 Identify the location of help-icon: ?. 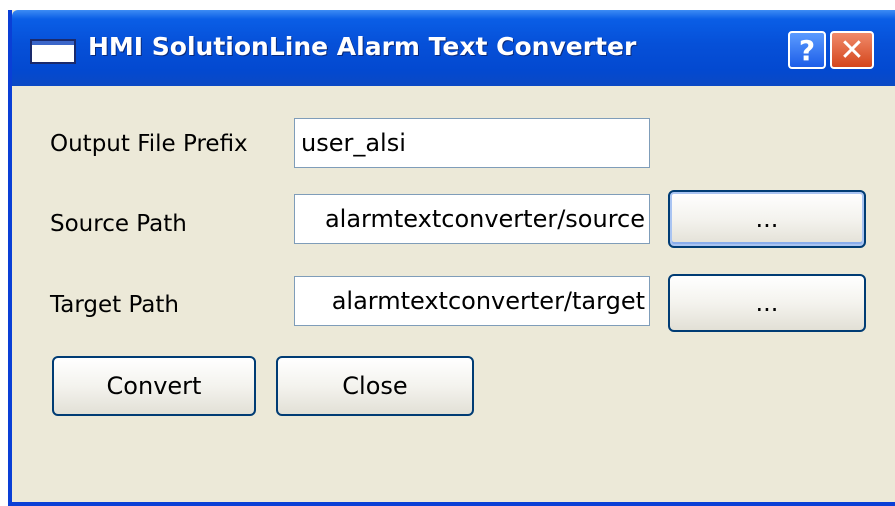
(807, 50).